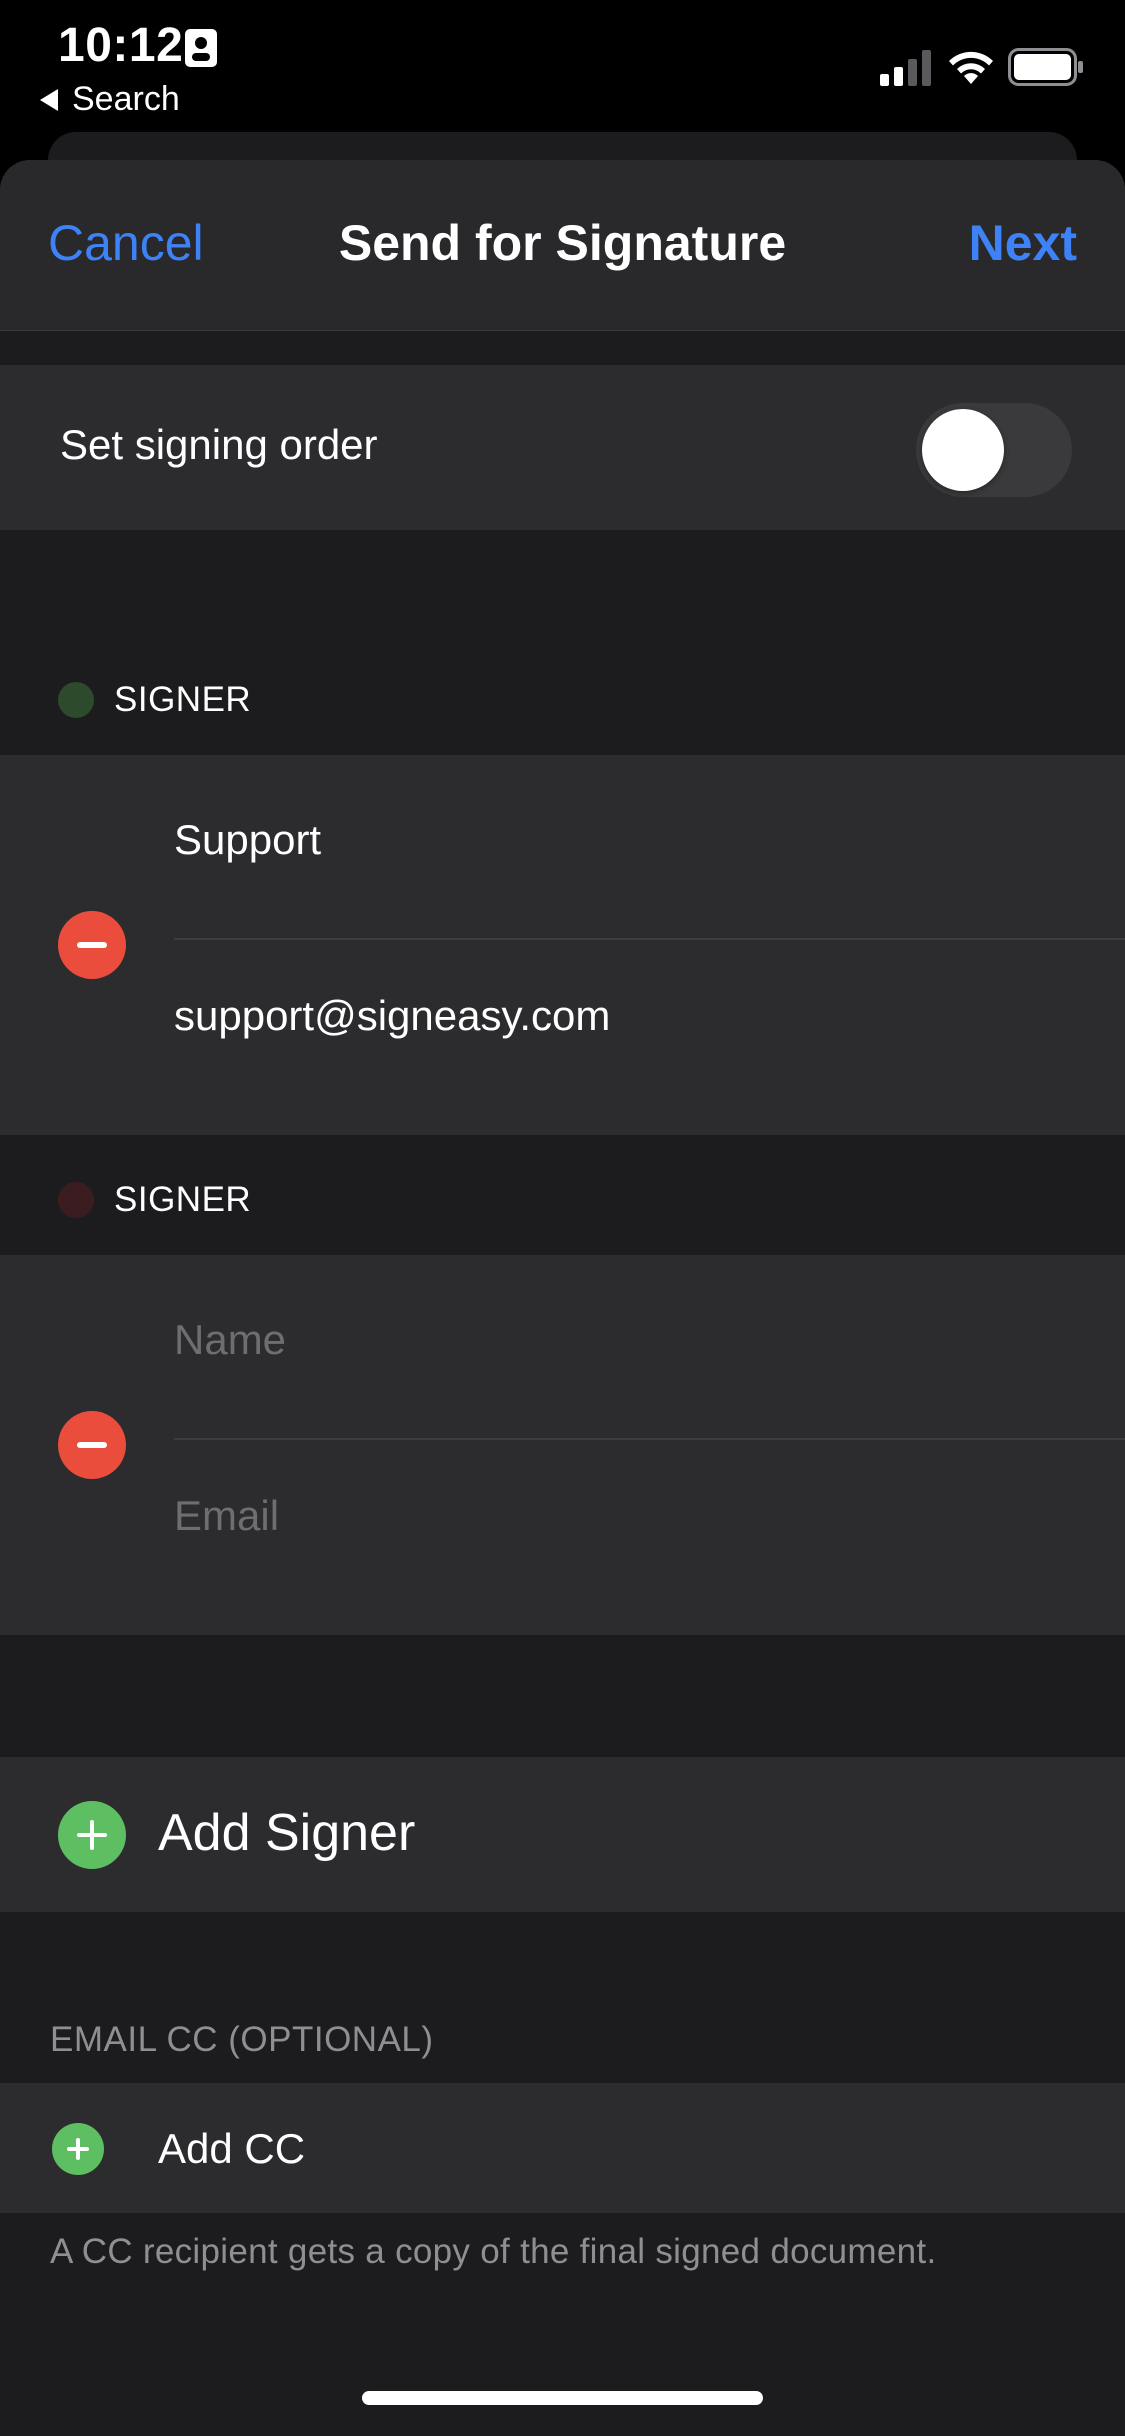 This screenshot has height=2436, width=1125. What do you see at coordinates (1023, 243) in the screenshot?
I see `next-button: Next` at bounding box center [1023, 243].